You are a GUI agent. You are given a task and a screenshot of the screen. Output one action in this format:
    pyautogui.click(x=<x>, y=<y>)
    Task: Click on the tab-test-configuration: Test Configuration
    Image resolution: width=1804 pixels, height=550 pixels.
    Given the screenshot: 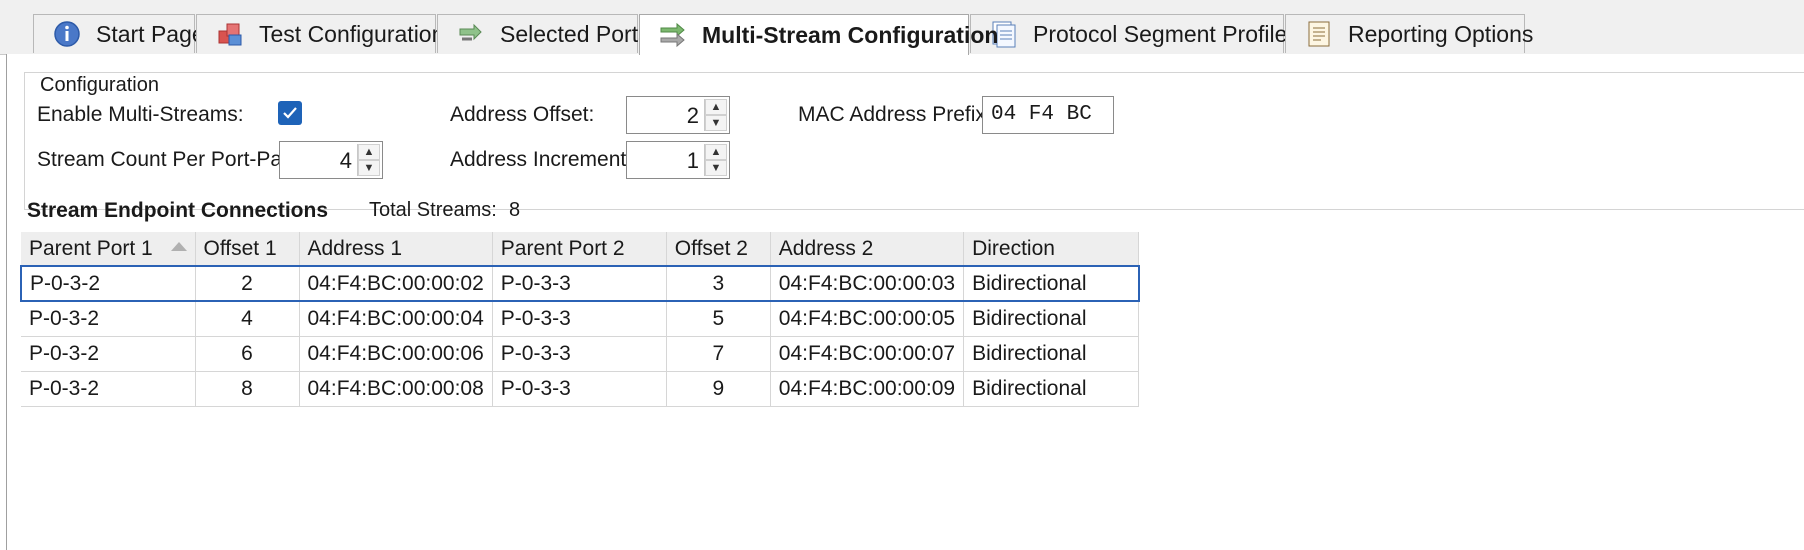 What is the action you would take?
    pyautogui.click(x=320, y=33)
    